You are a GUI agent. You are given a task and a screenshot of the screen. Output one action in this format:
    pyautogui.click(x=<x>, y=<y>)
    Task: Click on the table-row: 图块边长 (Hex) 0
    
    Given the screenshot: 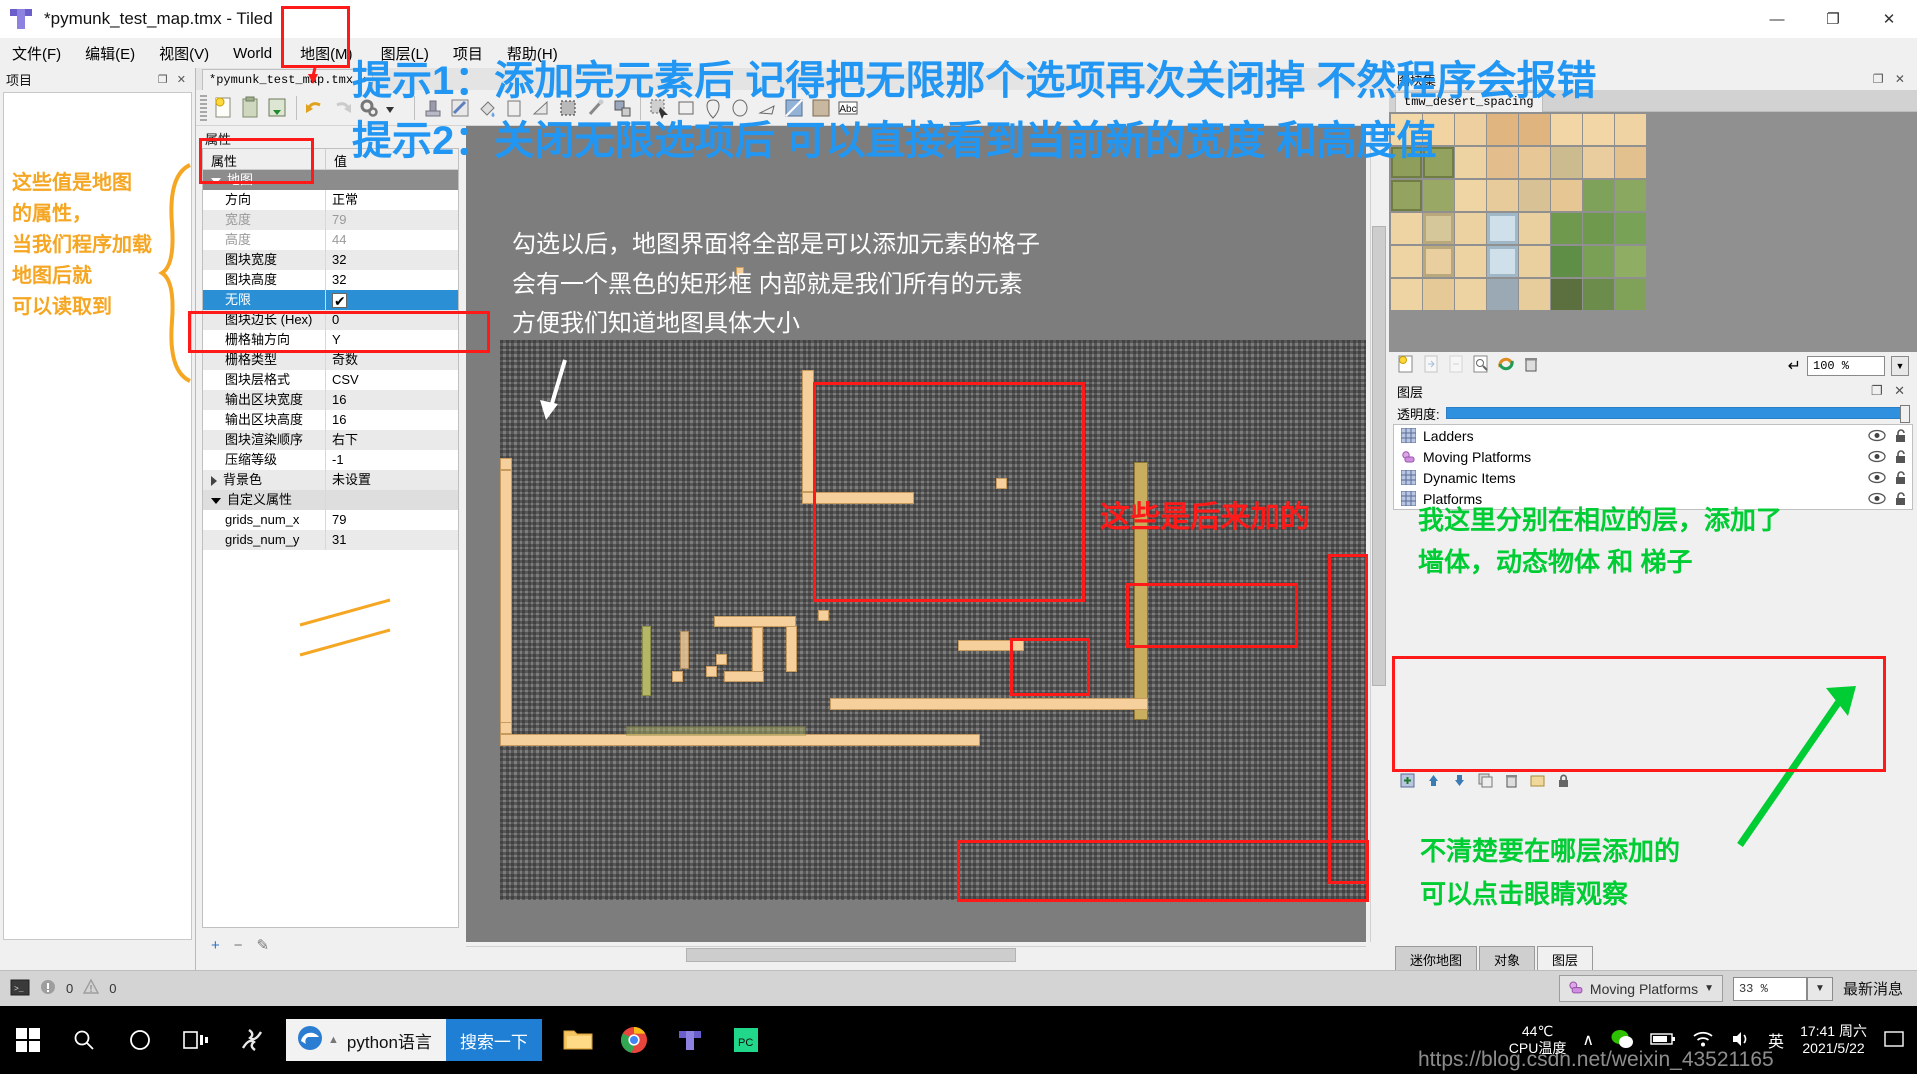 What is the action you would take?
    pyautogui.click(x=330, y=320)
    